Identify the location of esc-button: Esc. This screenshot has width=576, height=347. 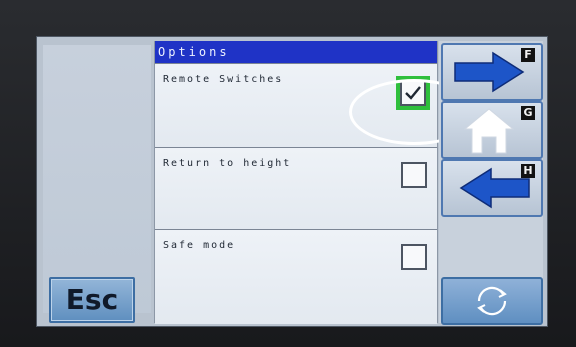
(92, 300).